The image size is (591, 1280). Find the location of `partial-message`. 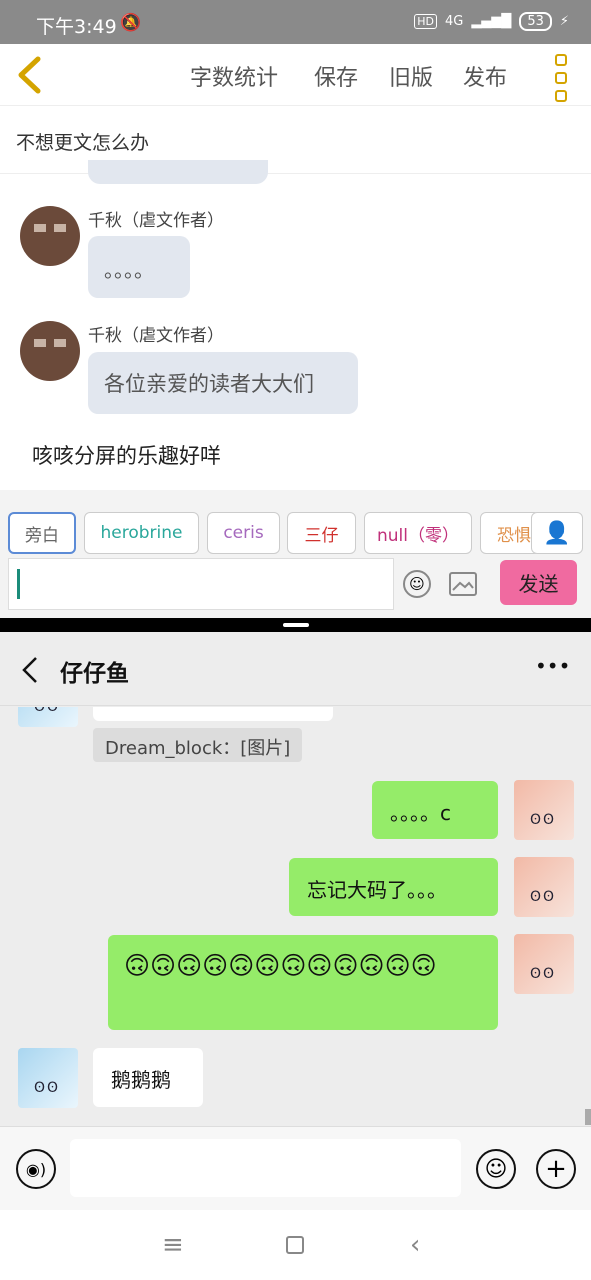

partial-message is located at coordinates (213, 714).